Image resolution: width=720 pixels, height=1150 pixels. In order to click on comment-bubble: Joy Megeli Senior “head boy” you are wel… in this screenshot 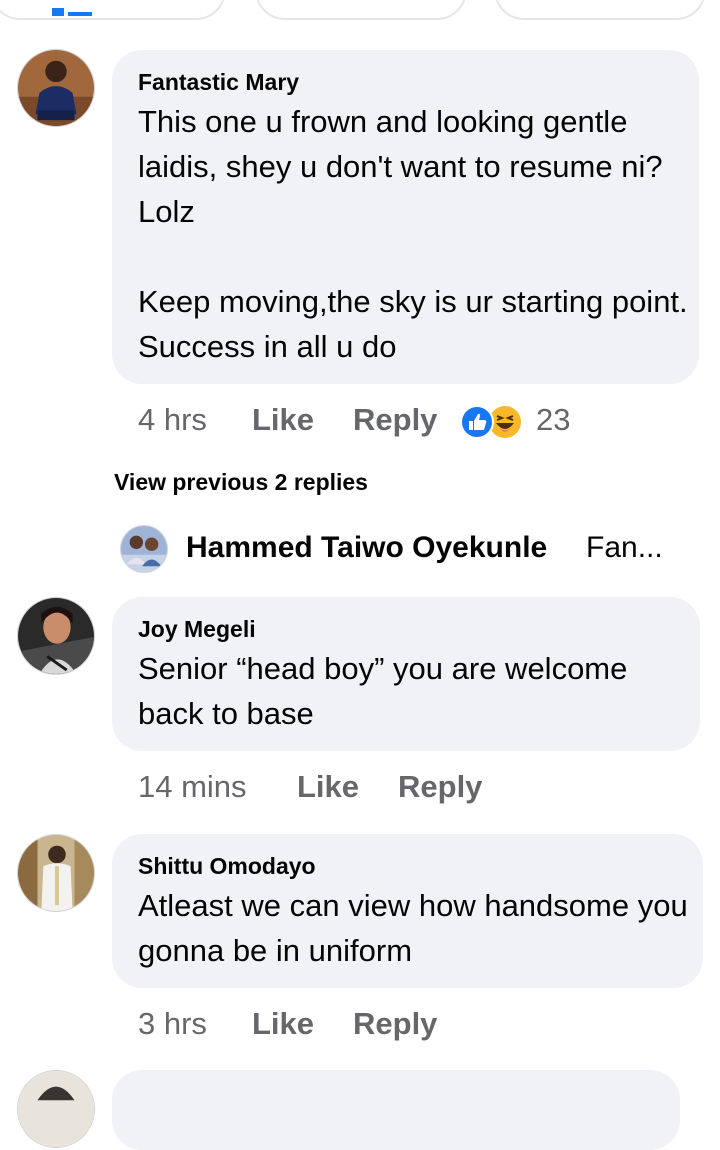, I will do `click(406, 674)`.